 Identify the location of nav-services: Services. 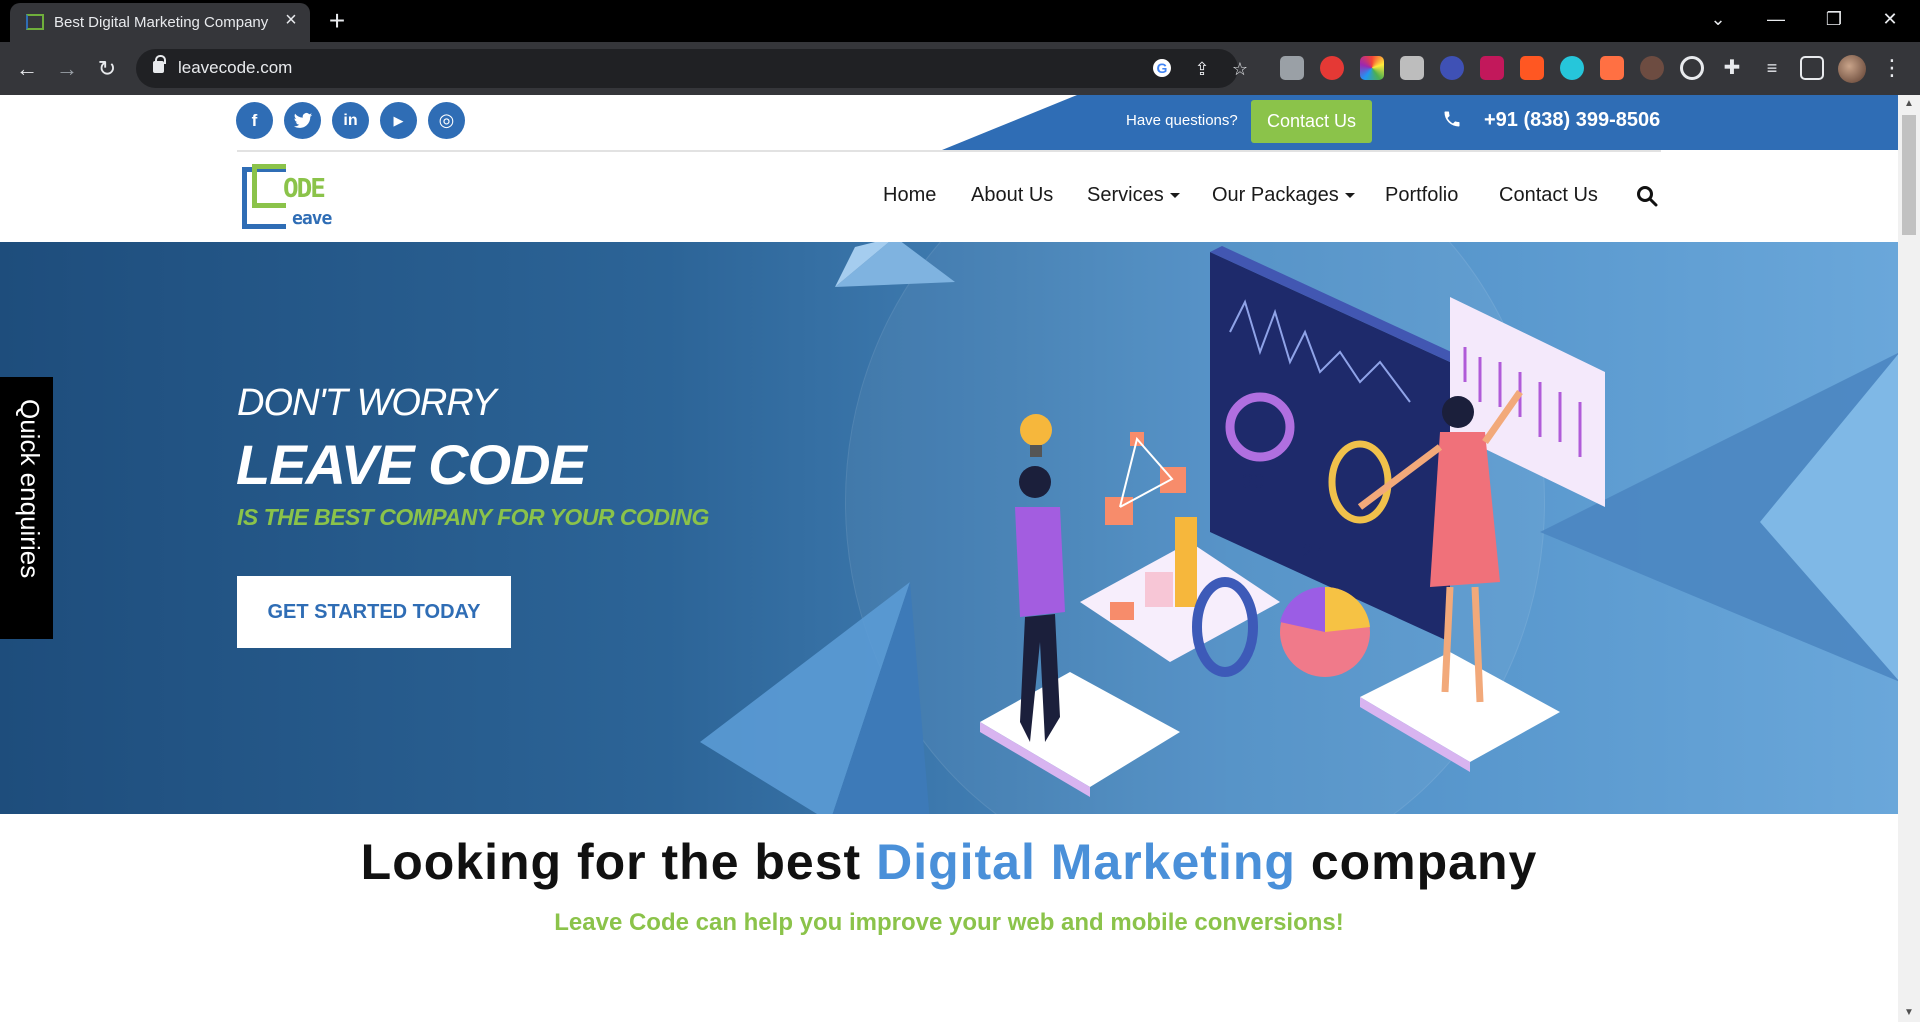
(1133, 195).